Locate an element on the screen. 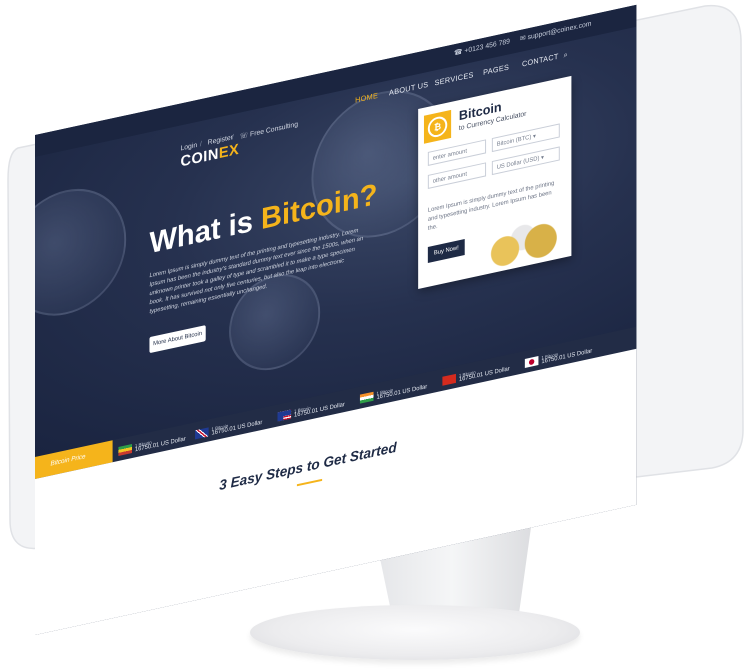 The height and width of the screenshot is (670, 751). bitcoin-background-coin is located at coordinates (81, 252).